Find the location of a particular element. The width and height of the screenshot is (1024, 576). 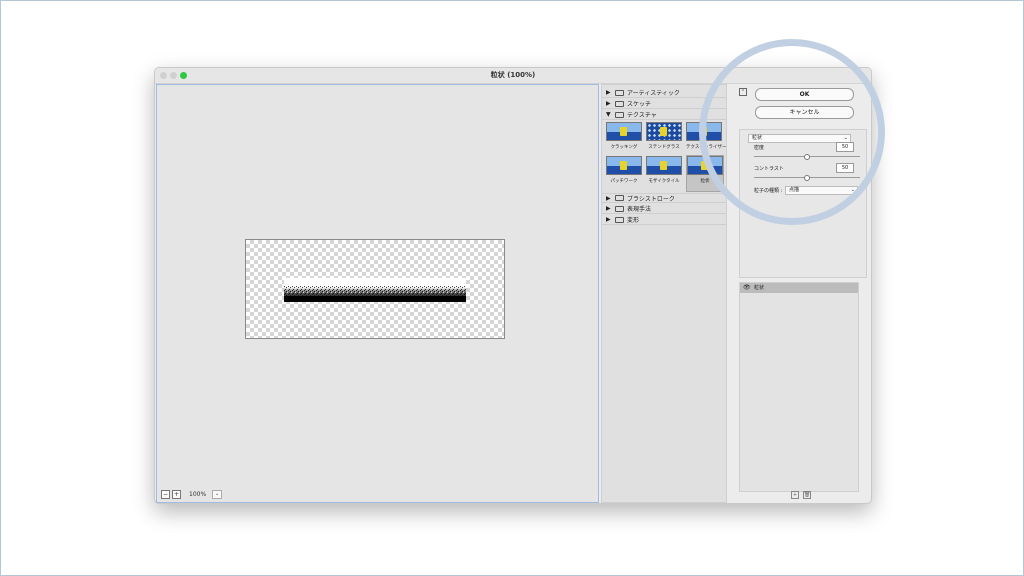

zoom-select: 100% ⌄ is located at coordinates (206, 494).